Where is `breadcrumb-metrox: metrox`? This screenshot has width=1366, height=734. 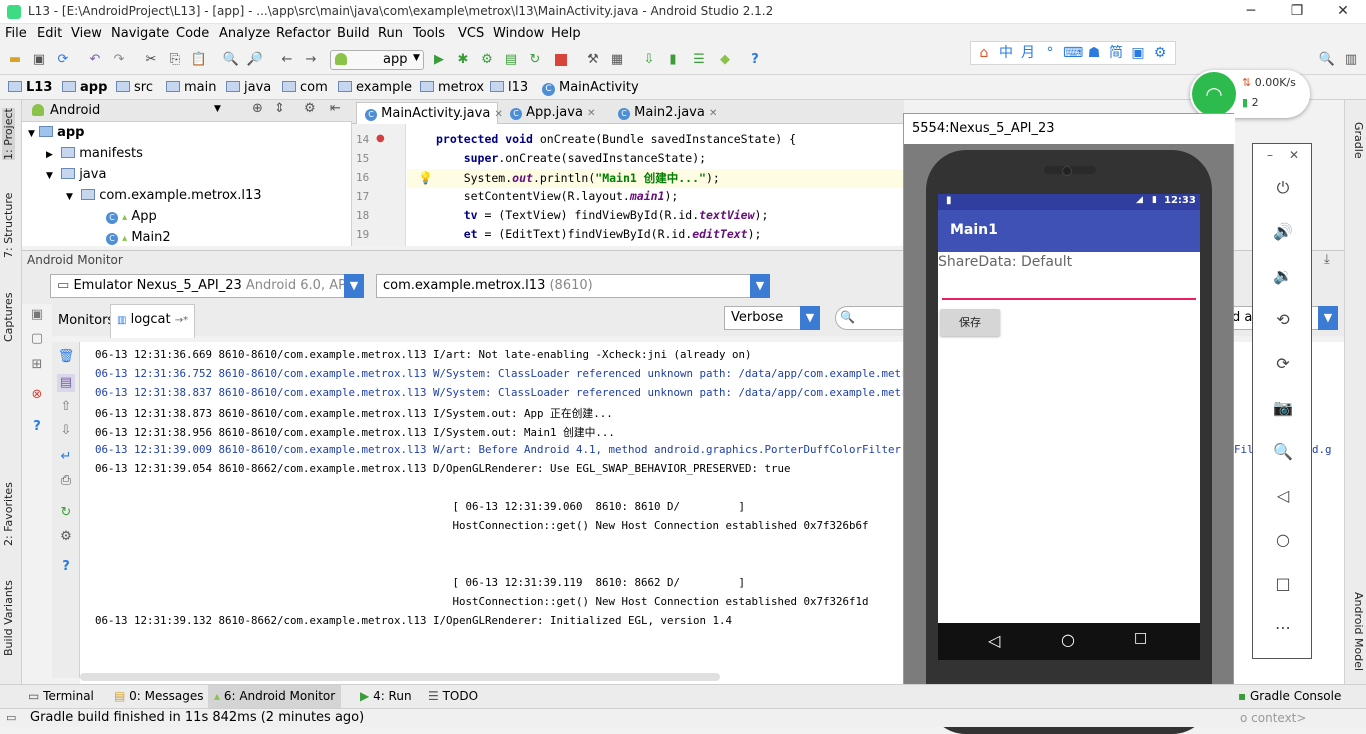
breadcrumb-metrox: metrox is located at coordinates (452, 87).